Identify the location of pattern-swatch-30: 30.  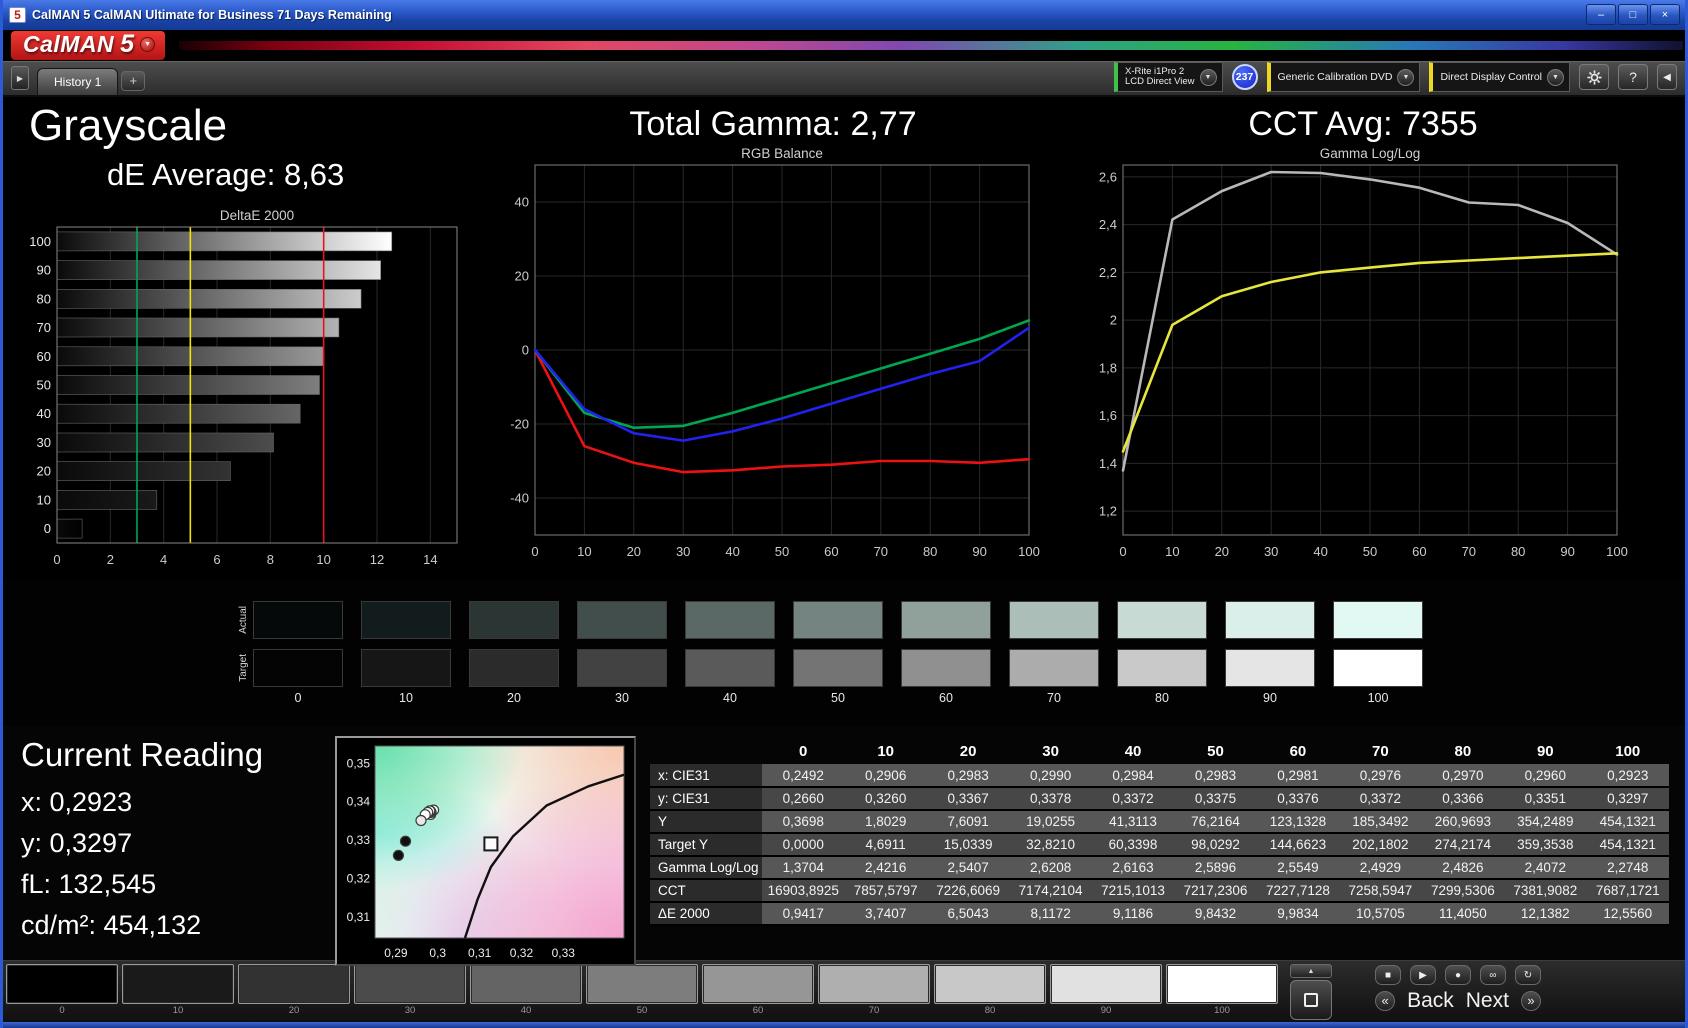
(410, 990).